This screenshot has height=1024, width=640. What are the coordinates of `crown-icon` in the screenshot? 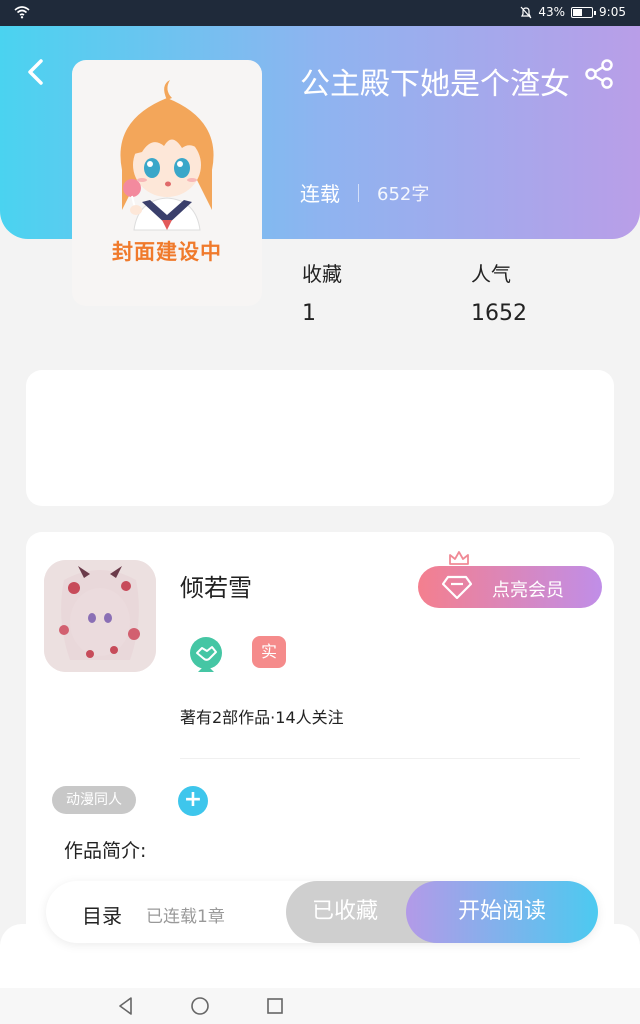 It's located at (459, 558).